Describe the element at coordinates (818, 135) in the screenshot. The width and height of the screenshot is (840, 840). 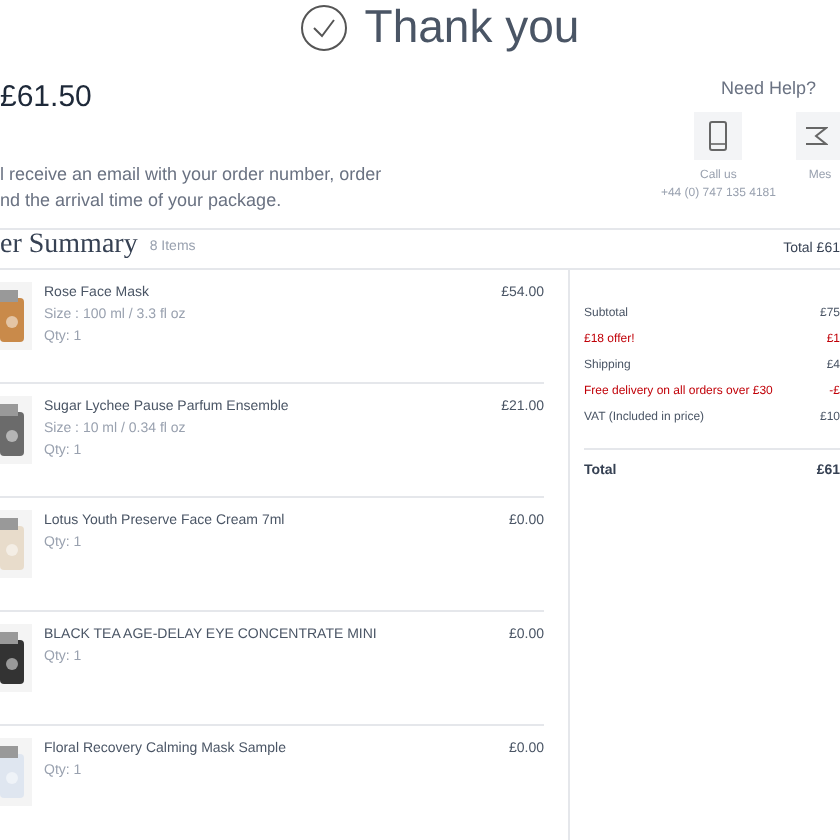
I see `envelope-icon` at that location.